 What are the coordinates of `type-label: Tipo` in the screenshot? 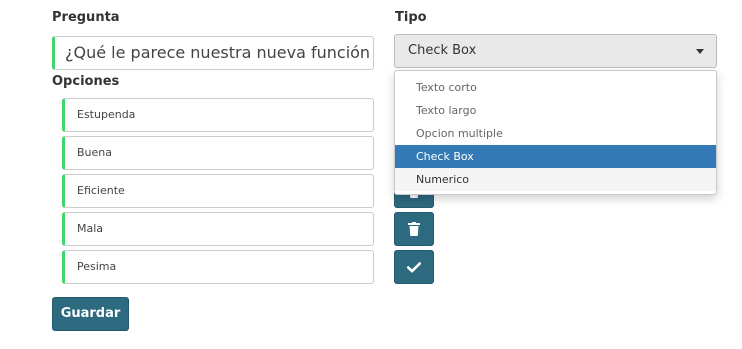 It's located at (411, 17).